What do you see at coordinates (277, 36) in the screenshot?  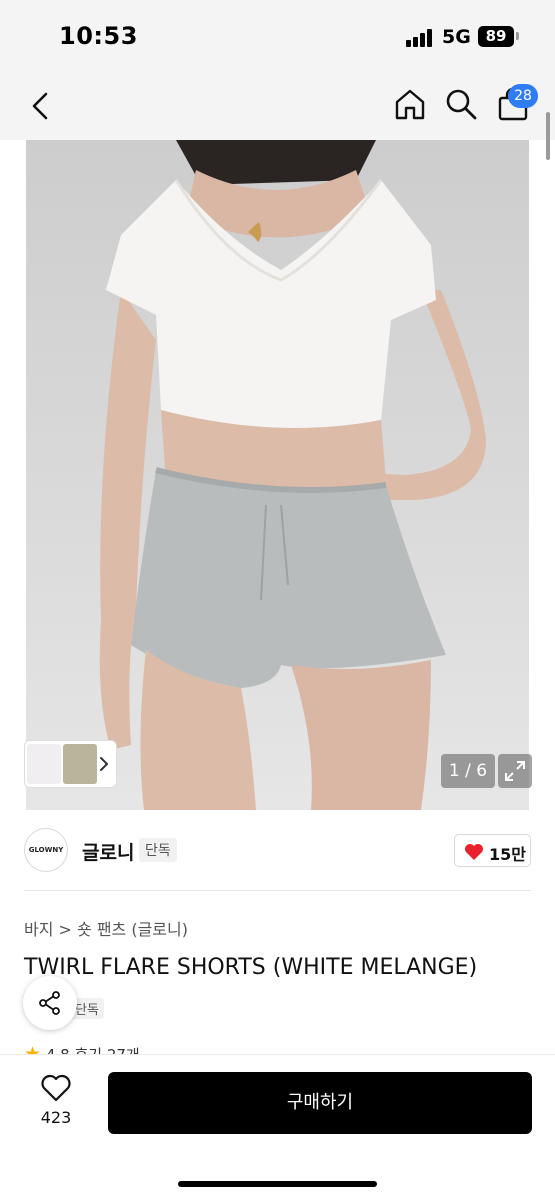 I see `status-bar: 10:53 5G 89` at bounding box center [277, 36].